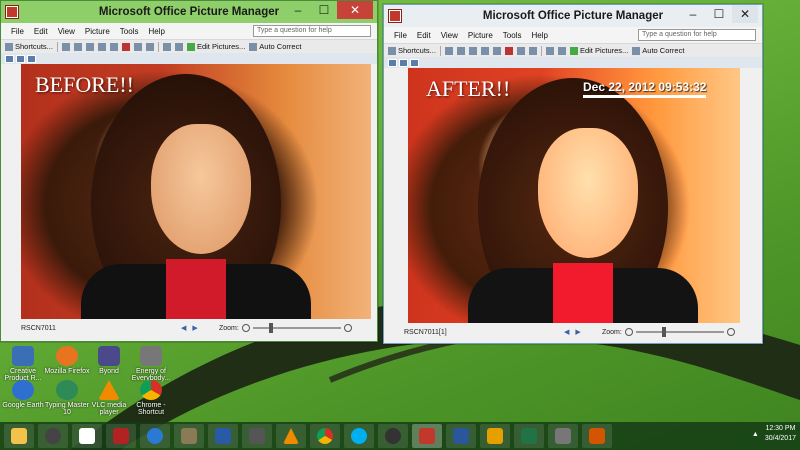 The width and height of the screenshot is (800, 450). Describe the element at coordinates (223, 436) in the screenshot. I see `taskbar-button-calculator` at that location.